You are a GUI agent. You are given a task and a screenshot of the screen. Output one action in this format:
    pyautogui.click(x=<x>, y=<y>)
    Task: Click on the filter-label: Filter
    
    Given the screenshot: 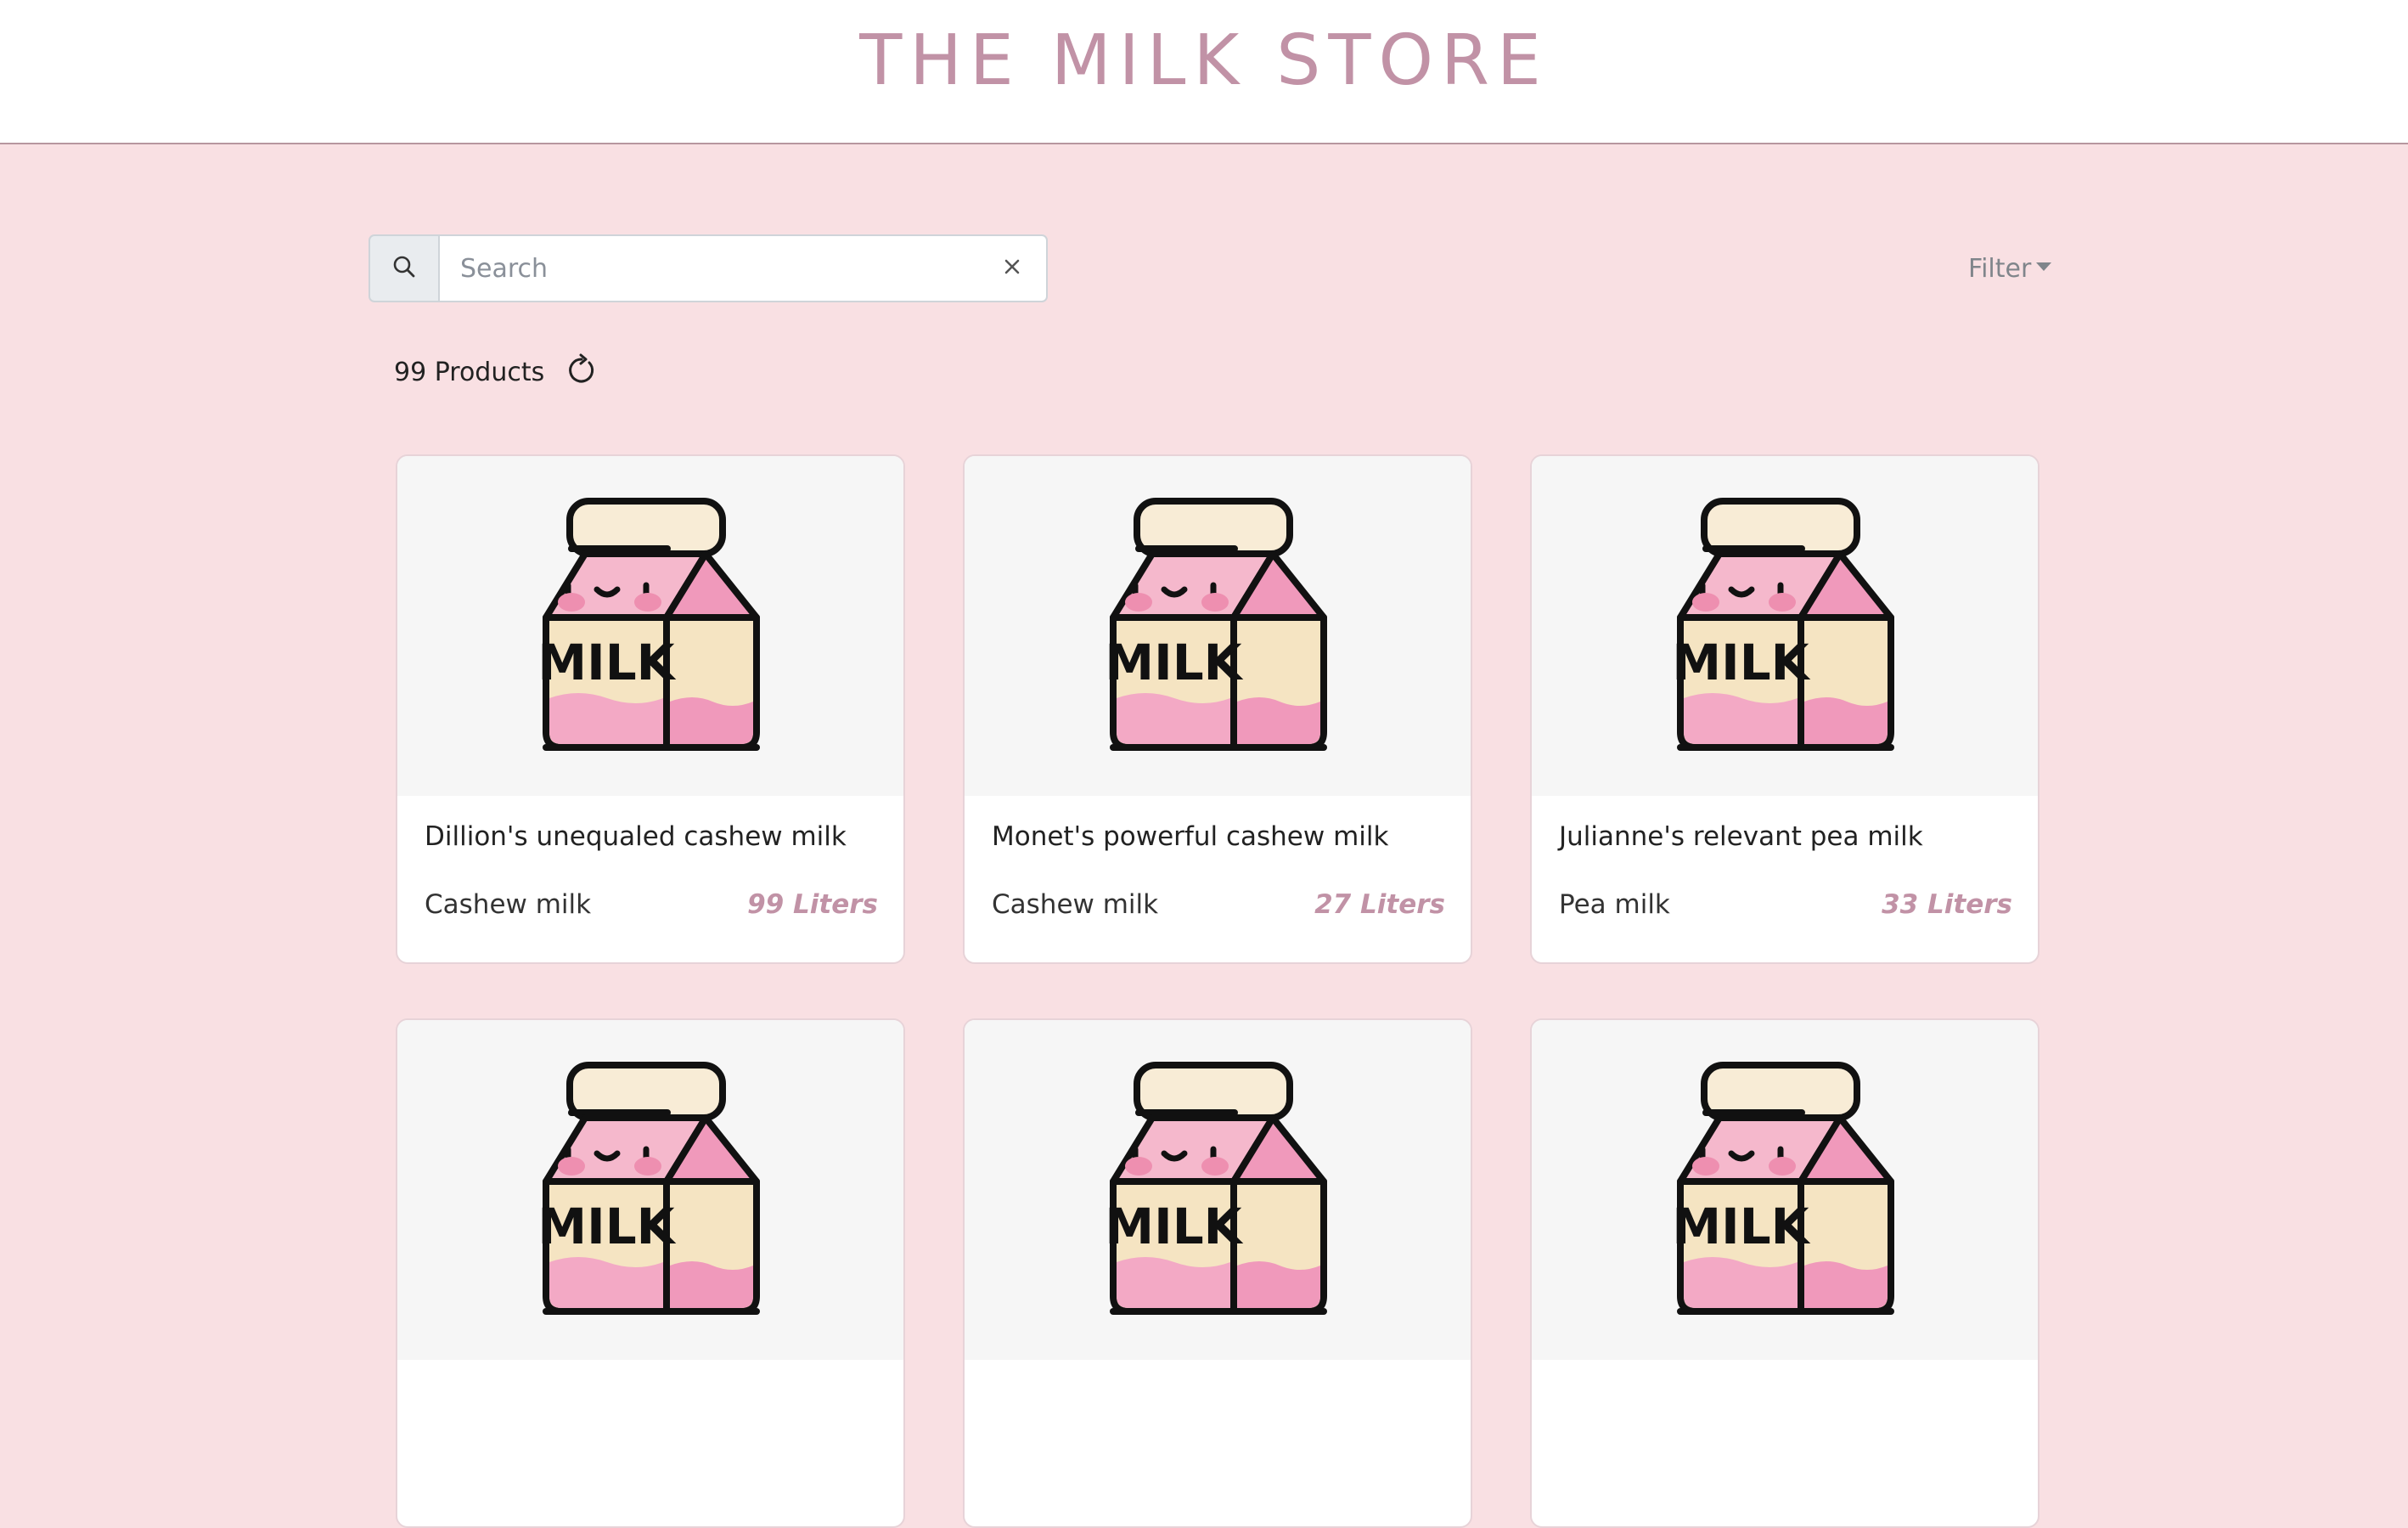 What is the action you would take?
    pyautogui.click(x=2000, y=268)
    